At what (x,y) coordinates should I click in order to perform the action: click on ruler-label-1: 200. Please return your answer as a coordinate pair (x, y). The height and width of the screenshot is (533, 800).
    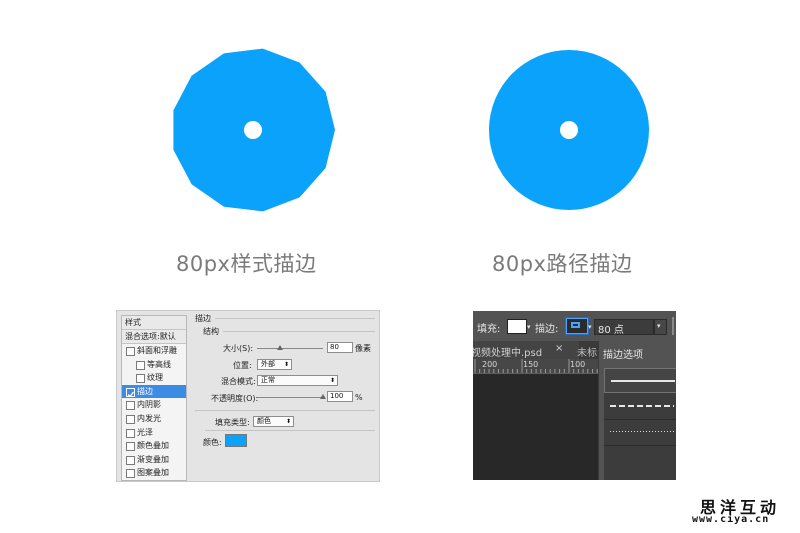
    Looking at the image, I should click on (490, 364).